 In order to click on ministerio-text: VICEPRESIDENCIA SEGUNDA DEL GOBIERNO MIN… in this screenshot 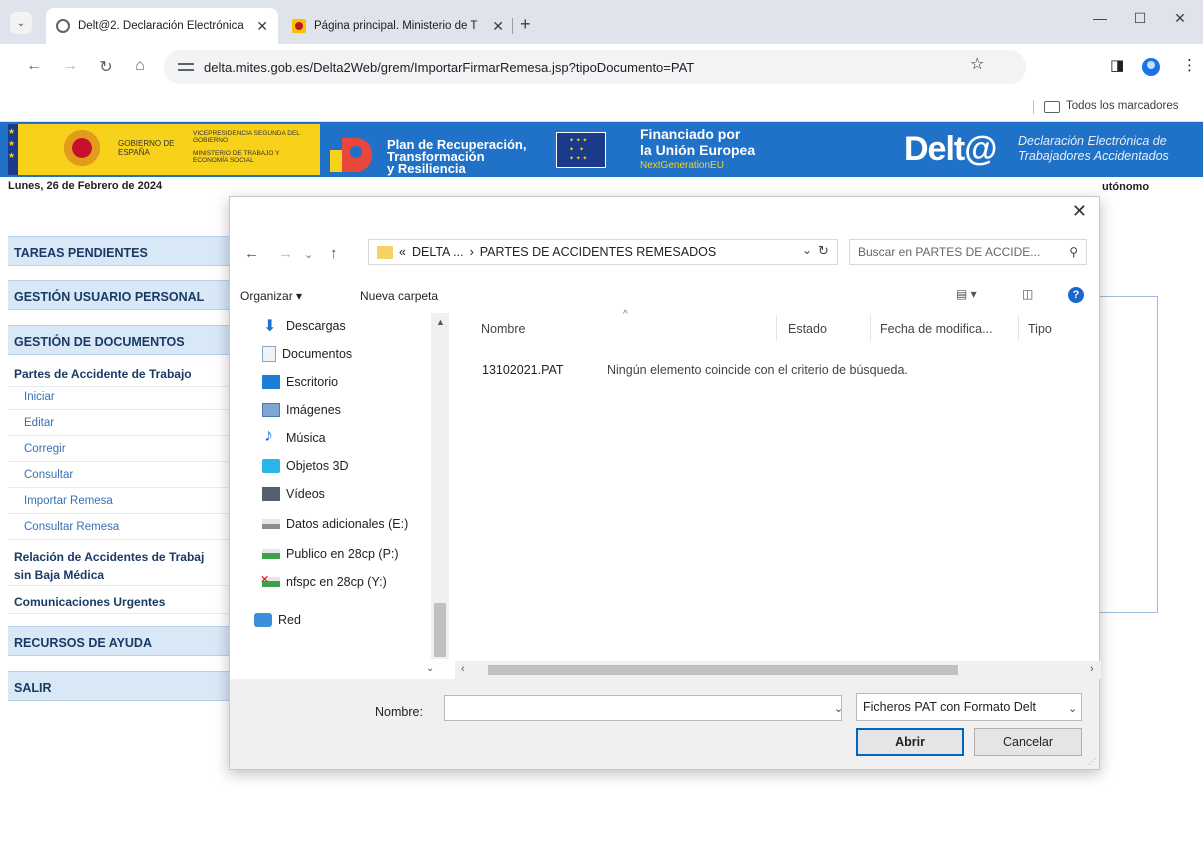, I will do `click(253, 147)`.